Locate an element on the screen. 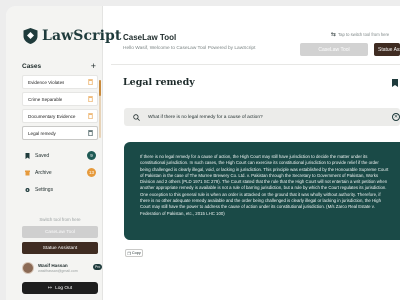 The image size is (400, 300). logo: LawScript is located at coordinates (71, 36).